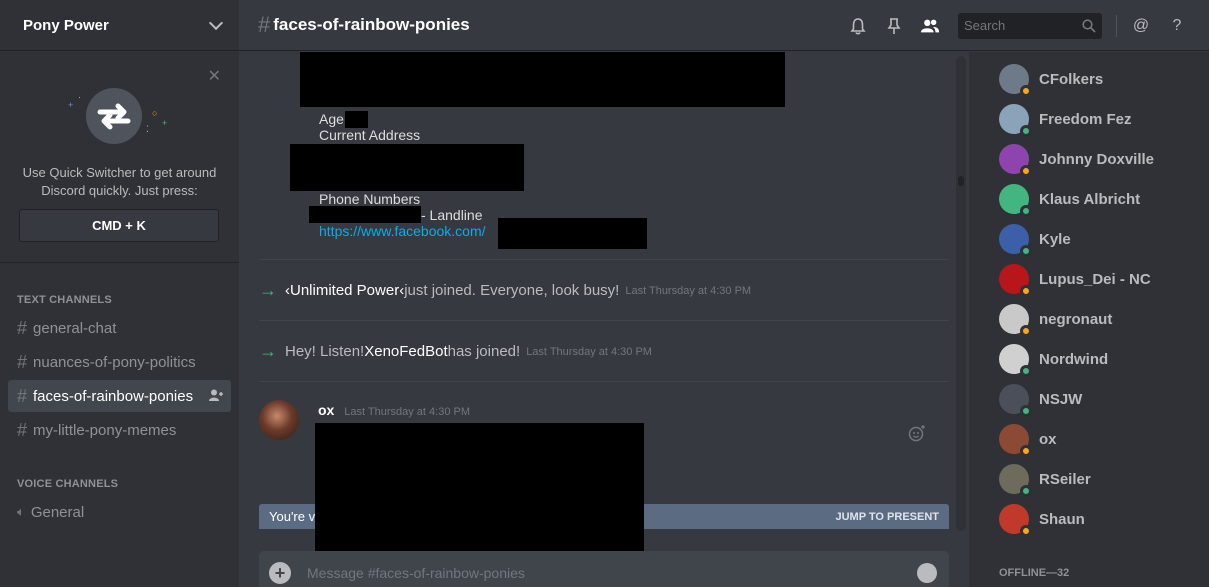  What do you see at coordinates (894, 26) in the screenshot?
I see `pin-icon` at bounding box center [894, 26].